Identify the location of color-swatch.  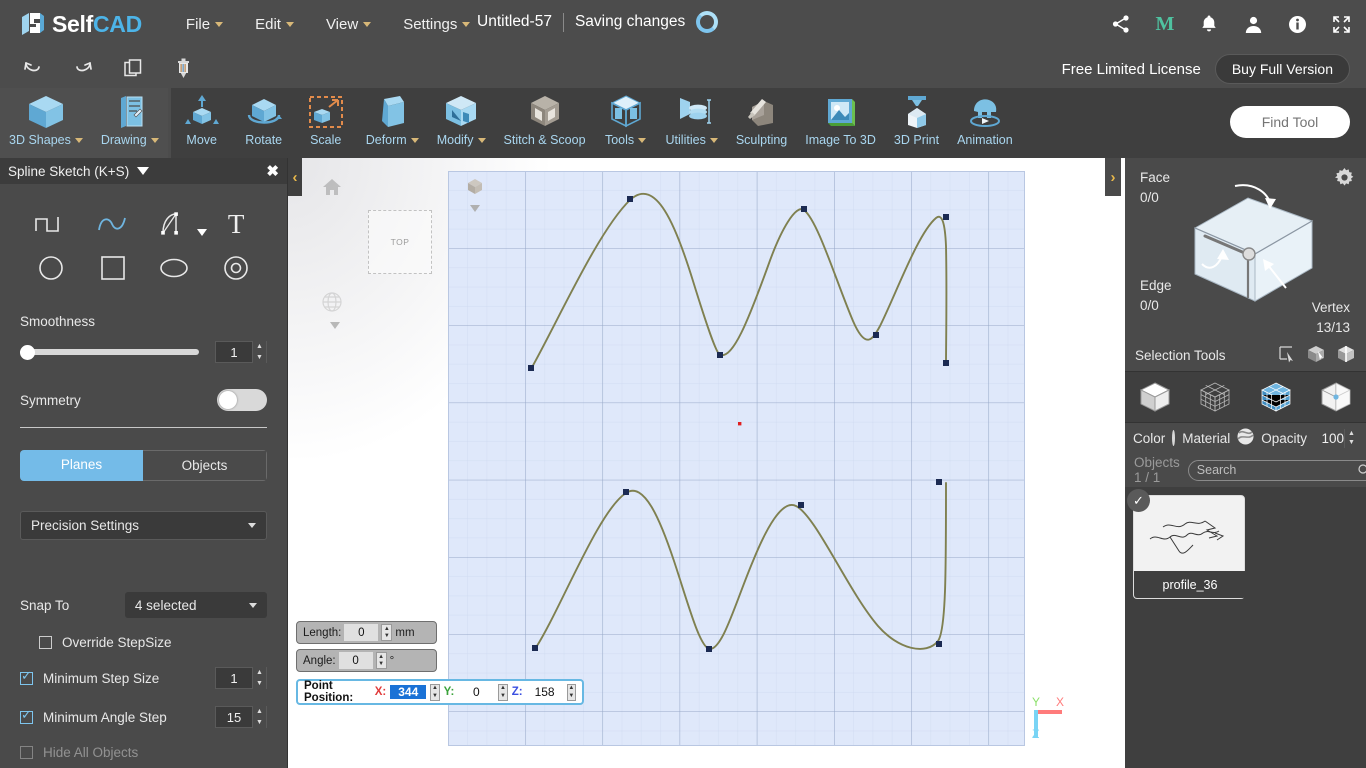
(1174, 438).